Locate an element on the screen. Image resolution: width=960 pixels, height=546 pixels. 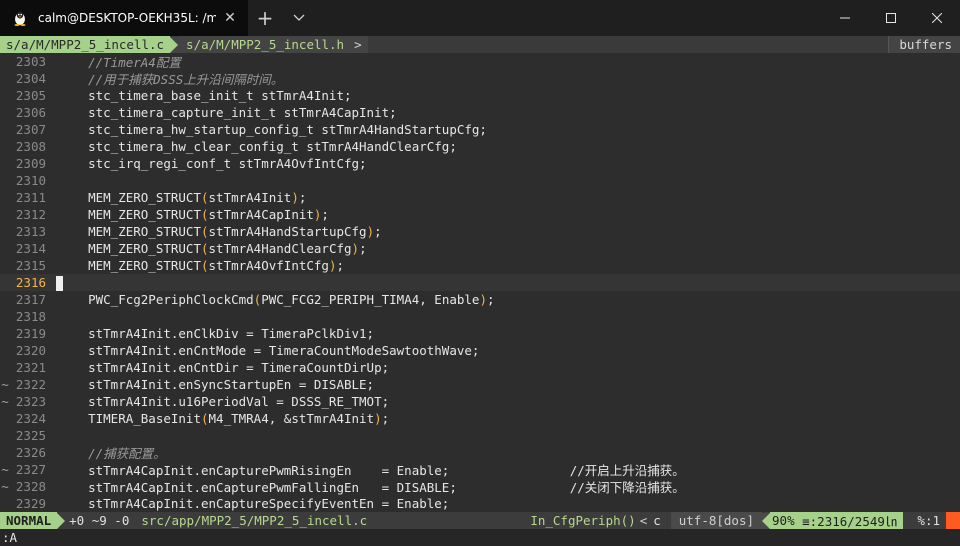
line-number: 2312 is located at coordinates (30, 214).